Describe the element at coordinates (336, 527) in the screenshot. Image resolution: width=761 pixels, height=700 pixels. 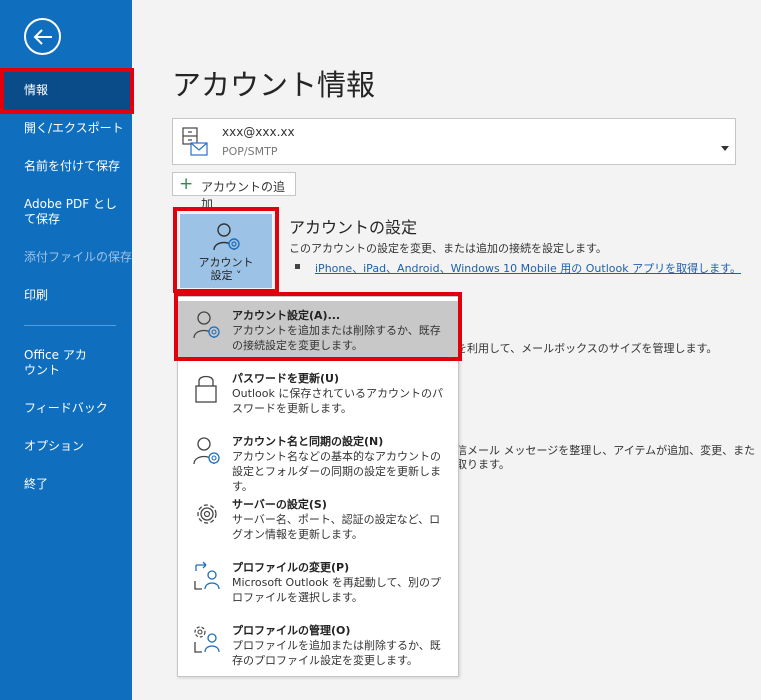
I see `menu-item-desc: サーバー名、ポート、認証の設定など、ログオン情報を更新します。` at that location.